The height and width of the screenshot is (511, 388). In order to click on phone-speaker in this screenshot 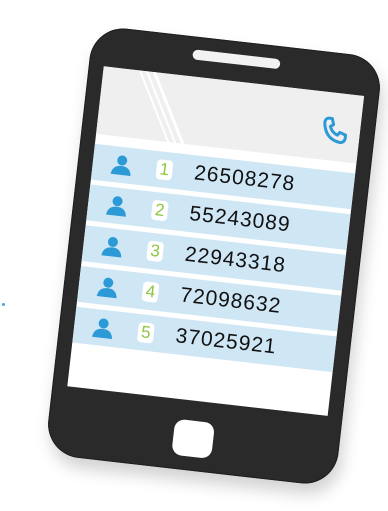, I will do `click(236, 59)`.